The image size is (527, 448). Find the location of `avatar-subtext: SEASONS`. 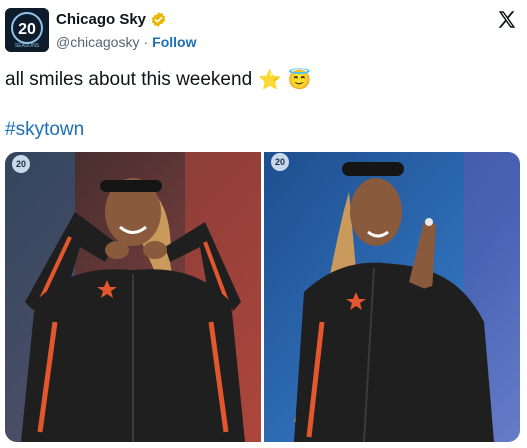

avatar-subtext: SEASONS is located at coordinates (27, 46).